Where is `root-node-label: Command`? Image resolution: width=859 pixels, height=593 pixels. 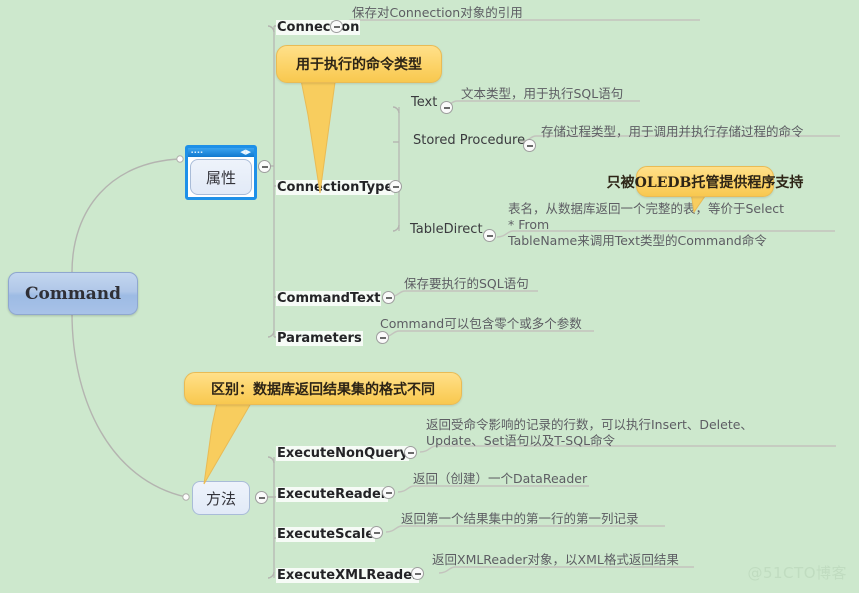 root-node-label: Command is located at coordinates (73, 293).